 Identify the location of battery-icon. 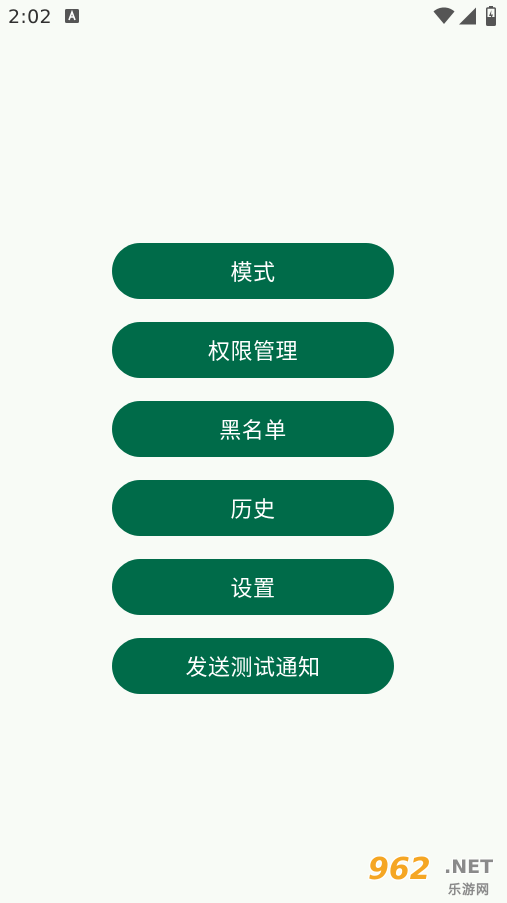
(491, 16).